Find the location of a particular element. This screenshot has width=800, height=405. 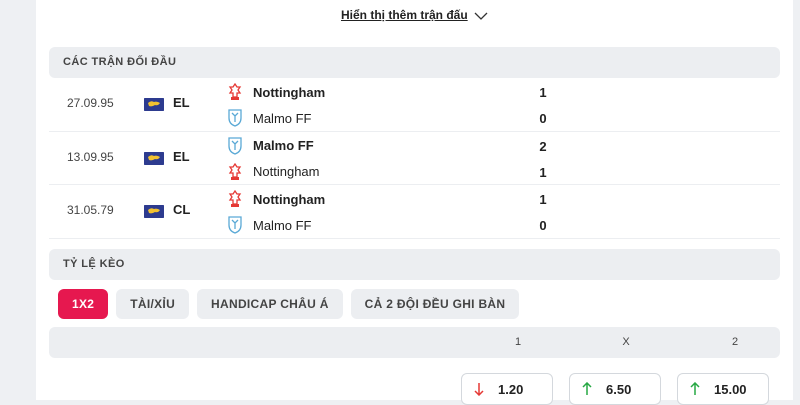

tab-1x2: 1X2 is located at coordinates (83, 304).